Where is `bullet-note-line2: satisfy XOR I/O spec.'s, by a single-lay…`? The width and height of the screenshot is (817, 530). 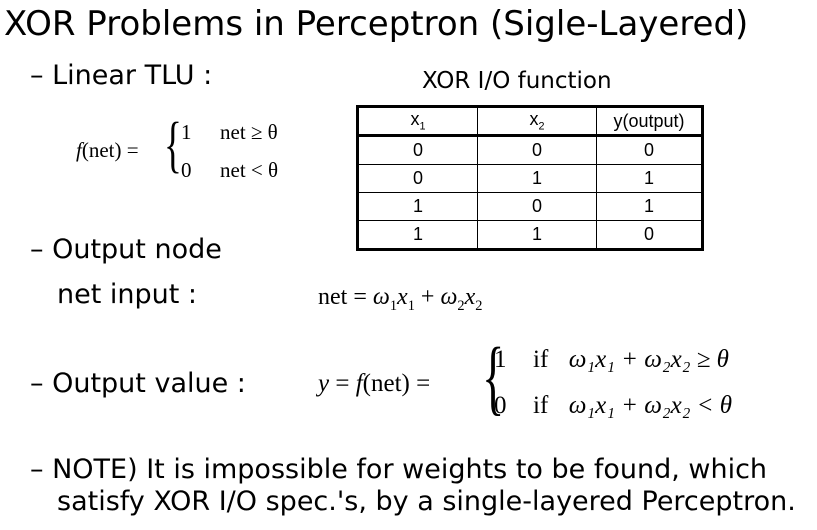 bullet-note-line2: satisfy XOR I/O spec.'s, by a single-lay… is located at coordinates (426, 501).